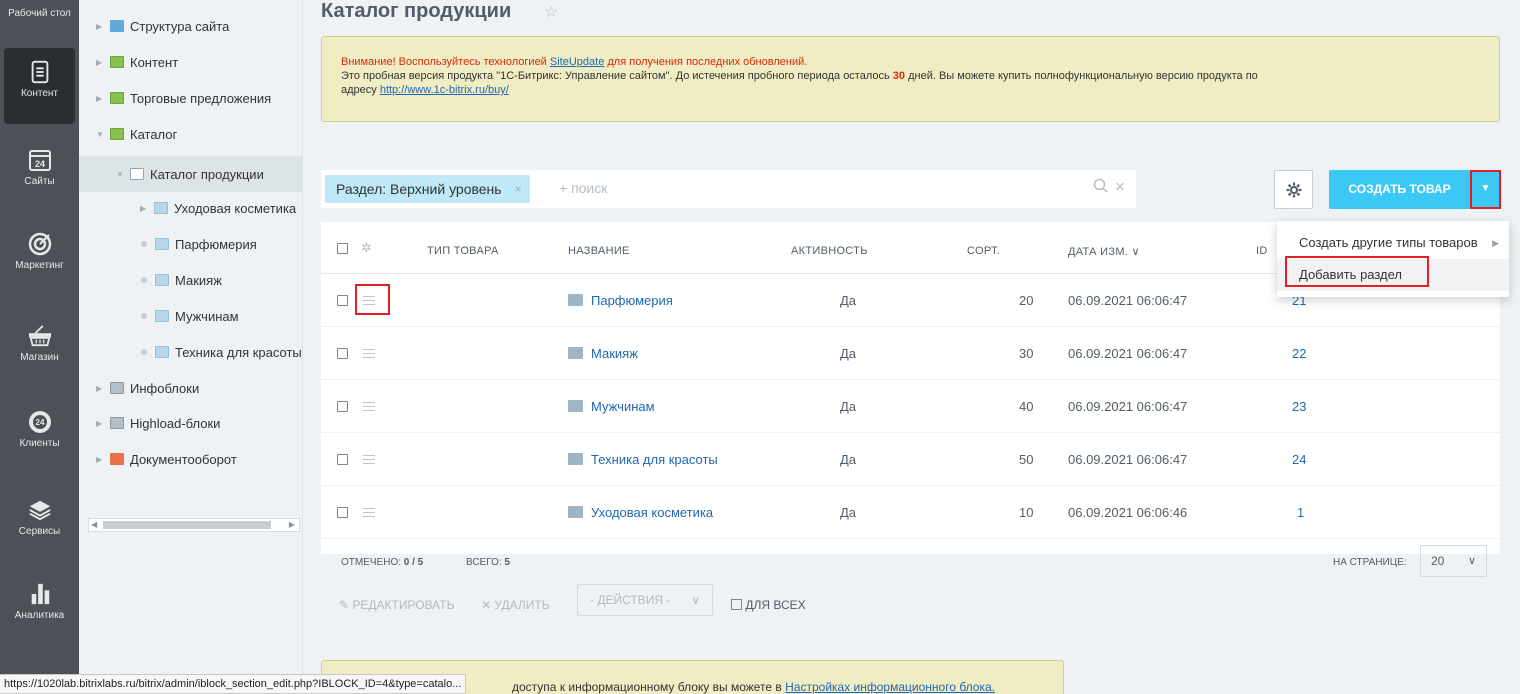 This screenshot has width=1520, height=694. Describe the element at coordinates (645, 600) in the screenshot. I see `actions-select: - ДЕЙСТВИЯ - ∨` at that location.